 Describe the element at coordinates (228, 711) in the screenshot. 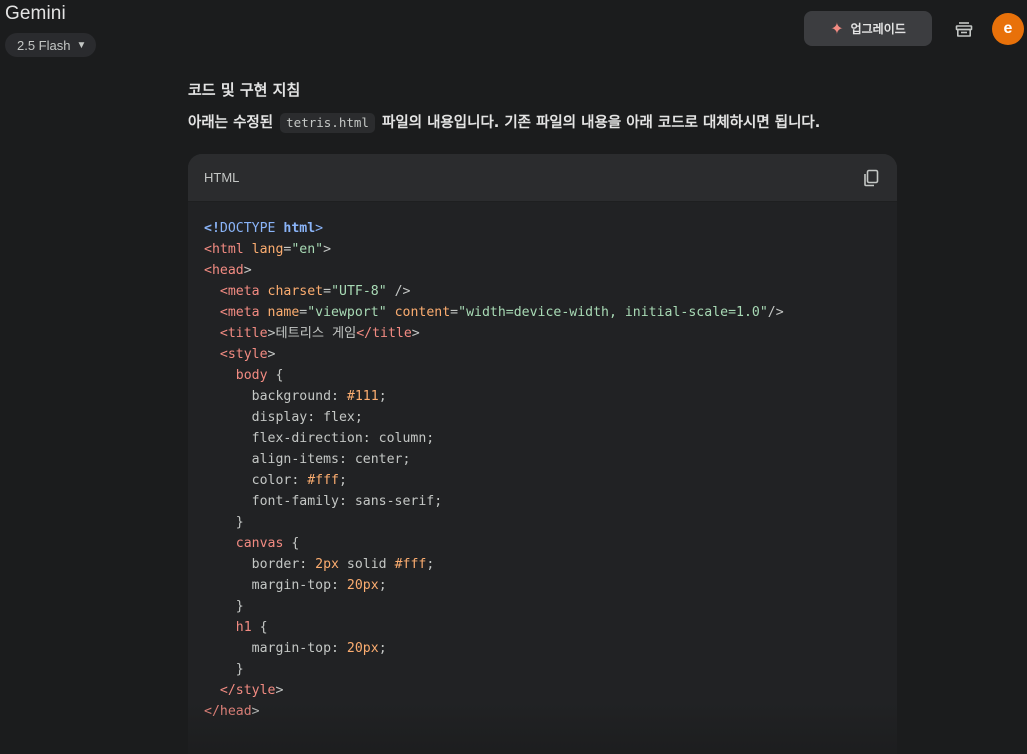

I see `code-token: </head` at that location.